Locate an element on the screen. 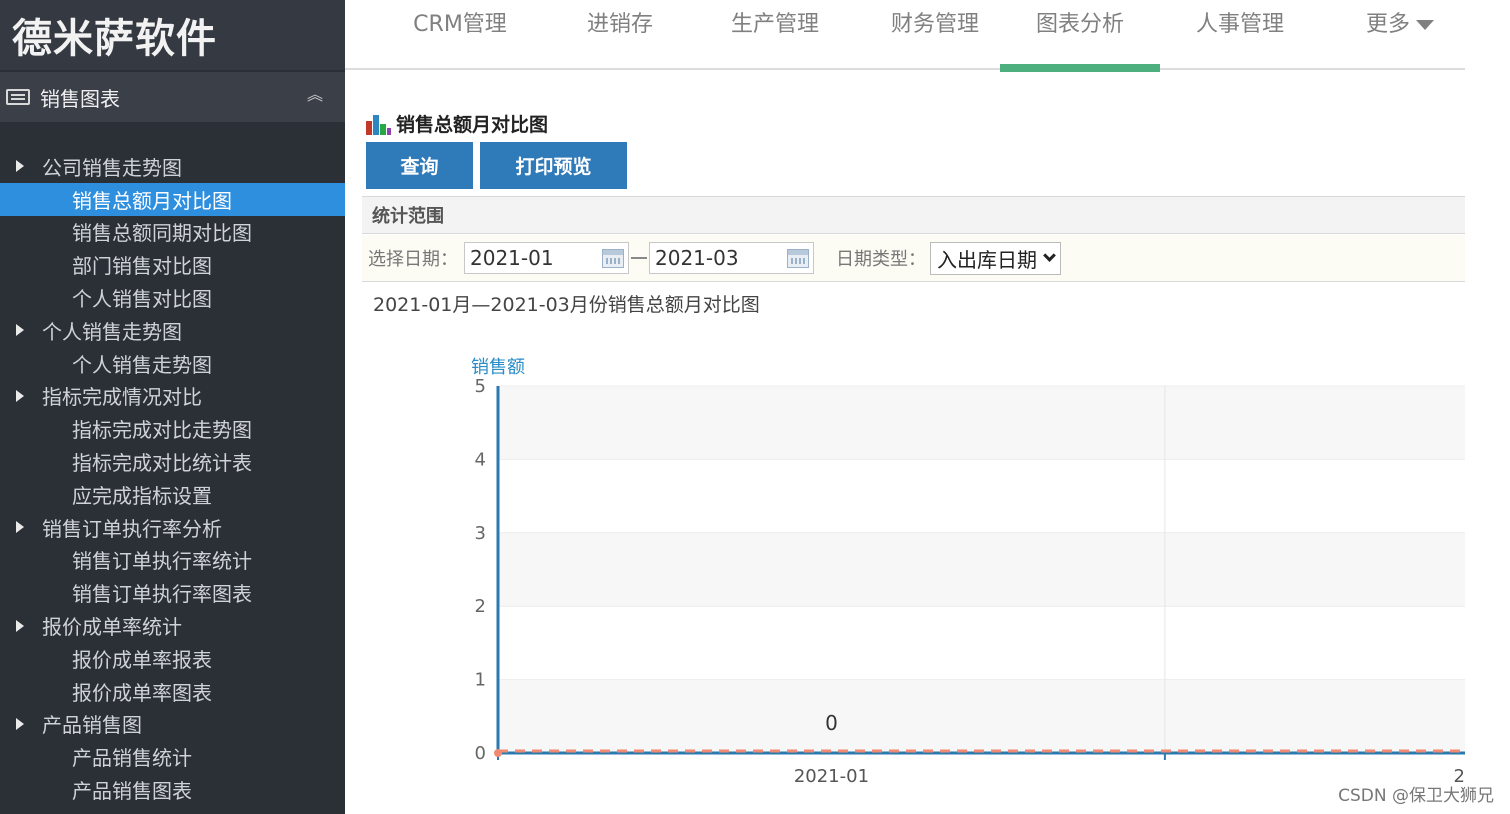 Image resolution: width=1510 pixels, height=814 pixels. y-tick-label: 1 is located at coordinates (480, 680).